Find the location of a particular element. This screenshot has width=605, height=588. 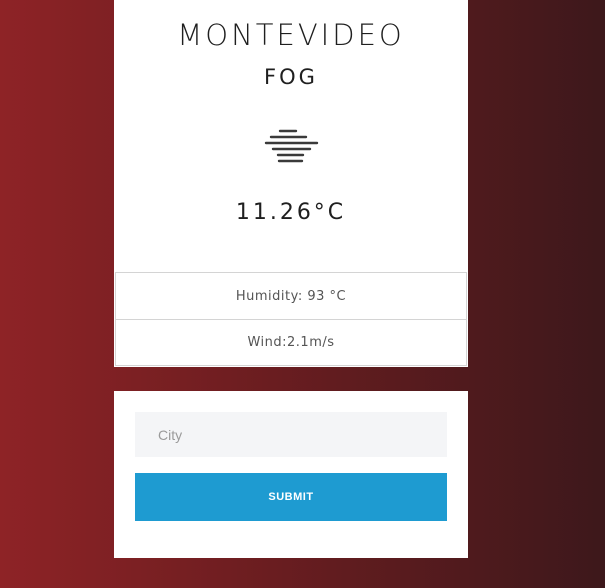

weather-details: Humidity: 93 °C Wind:2.1m/s is located at coordinates (291, 319).